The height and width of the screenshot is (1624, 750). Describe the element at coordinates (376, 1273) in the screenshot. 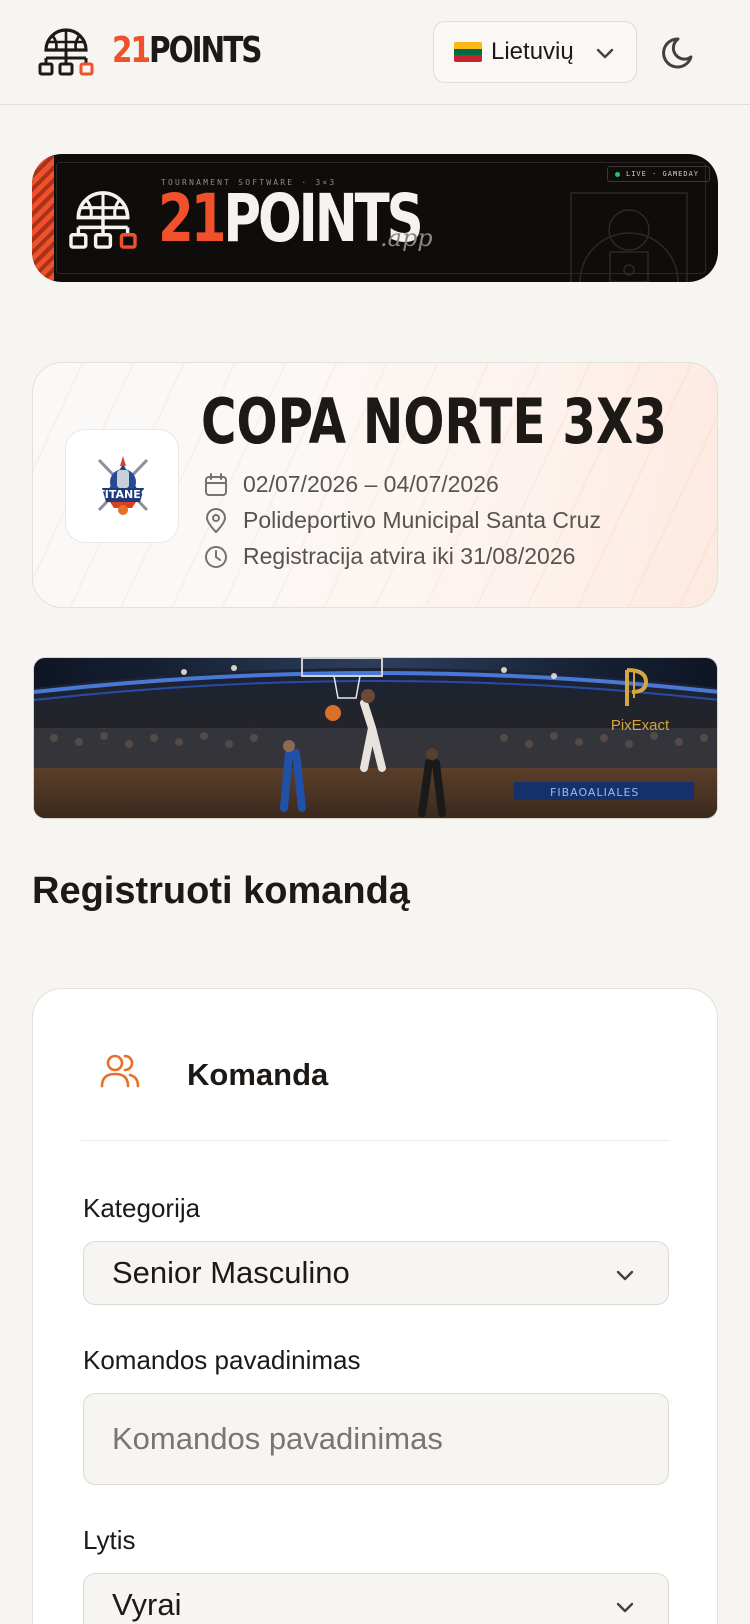

I see `category-select: Senior Masculino` at that location.